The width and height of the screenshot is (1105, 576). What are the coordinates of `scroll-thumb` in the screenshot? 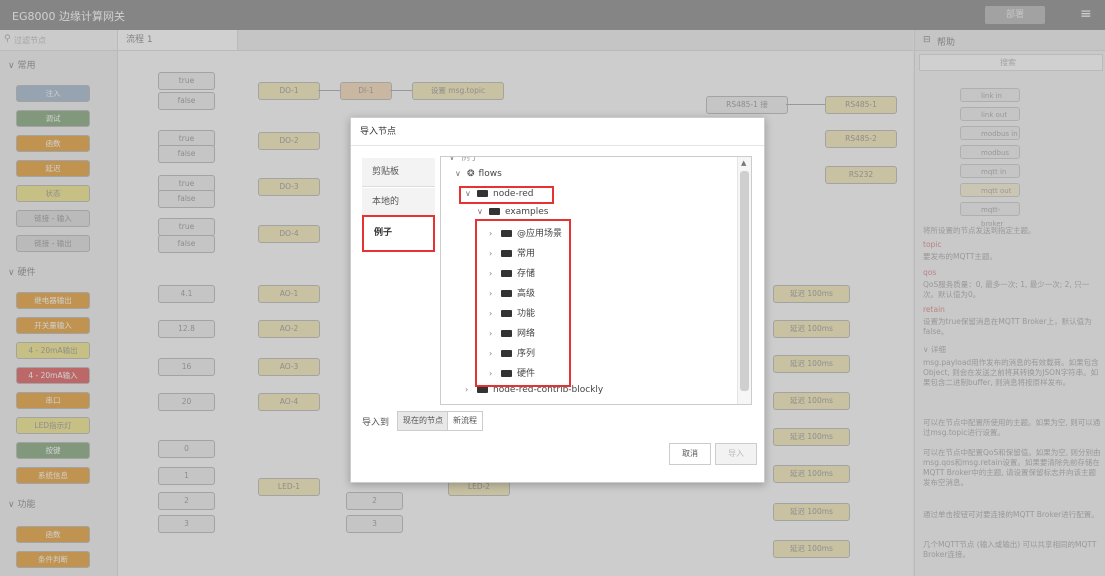 It's located at (744, 281).